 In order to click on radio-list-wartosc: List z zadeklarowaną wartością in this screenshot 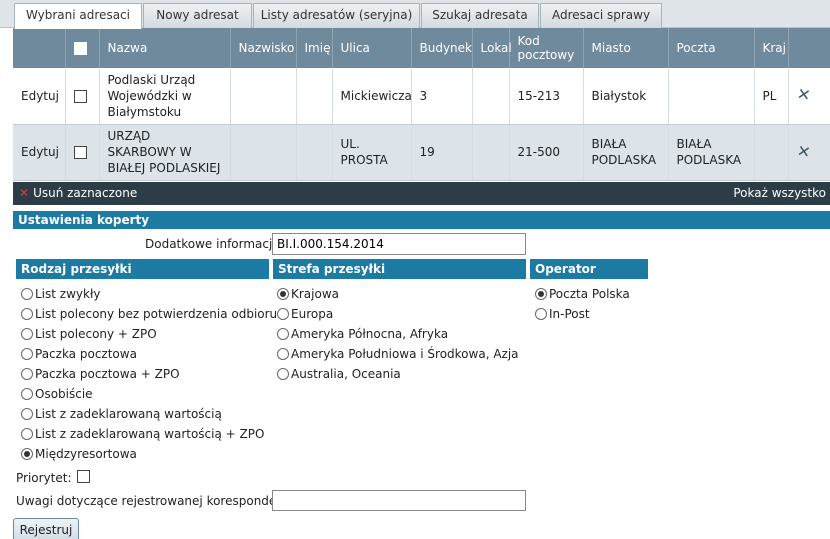, I will do `click(121, 414)`.